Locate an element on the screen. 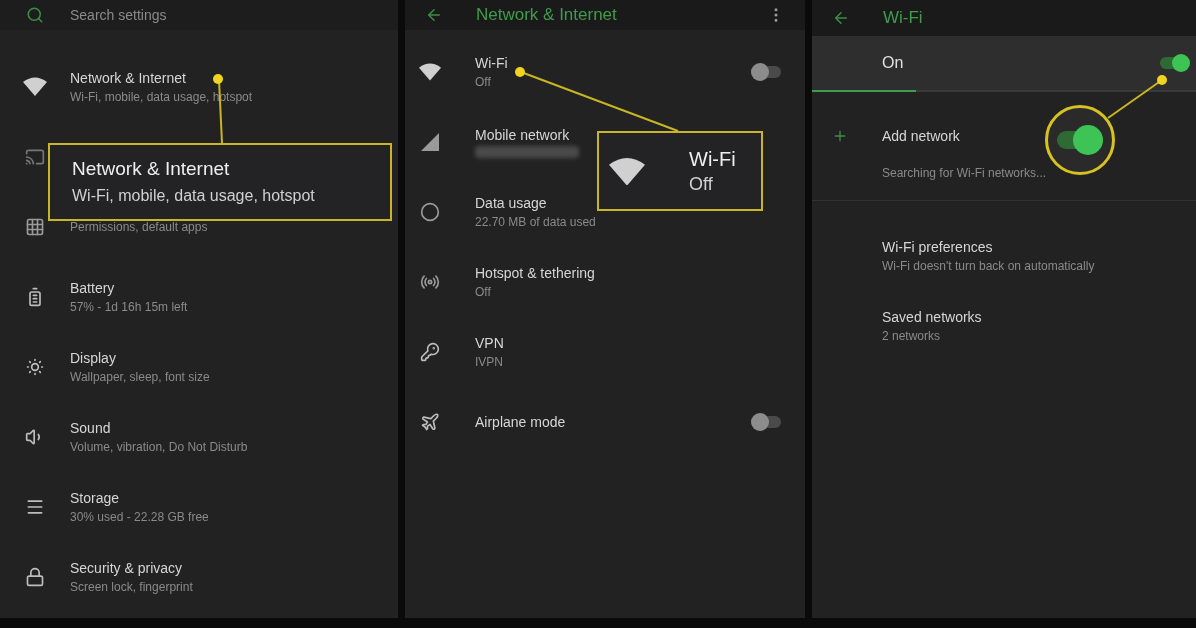  callout-title: Wi-Fi is located at coordinates (712, 159).